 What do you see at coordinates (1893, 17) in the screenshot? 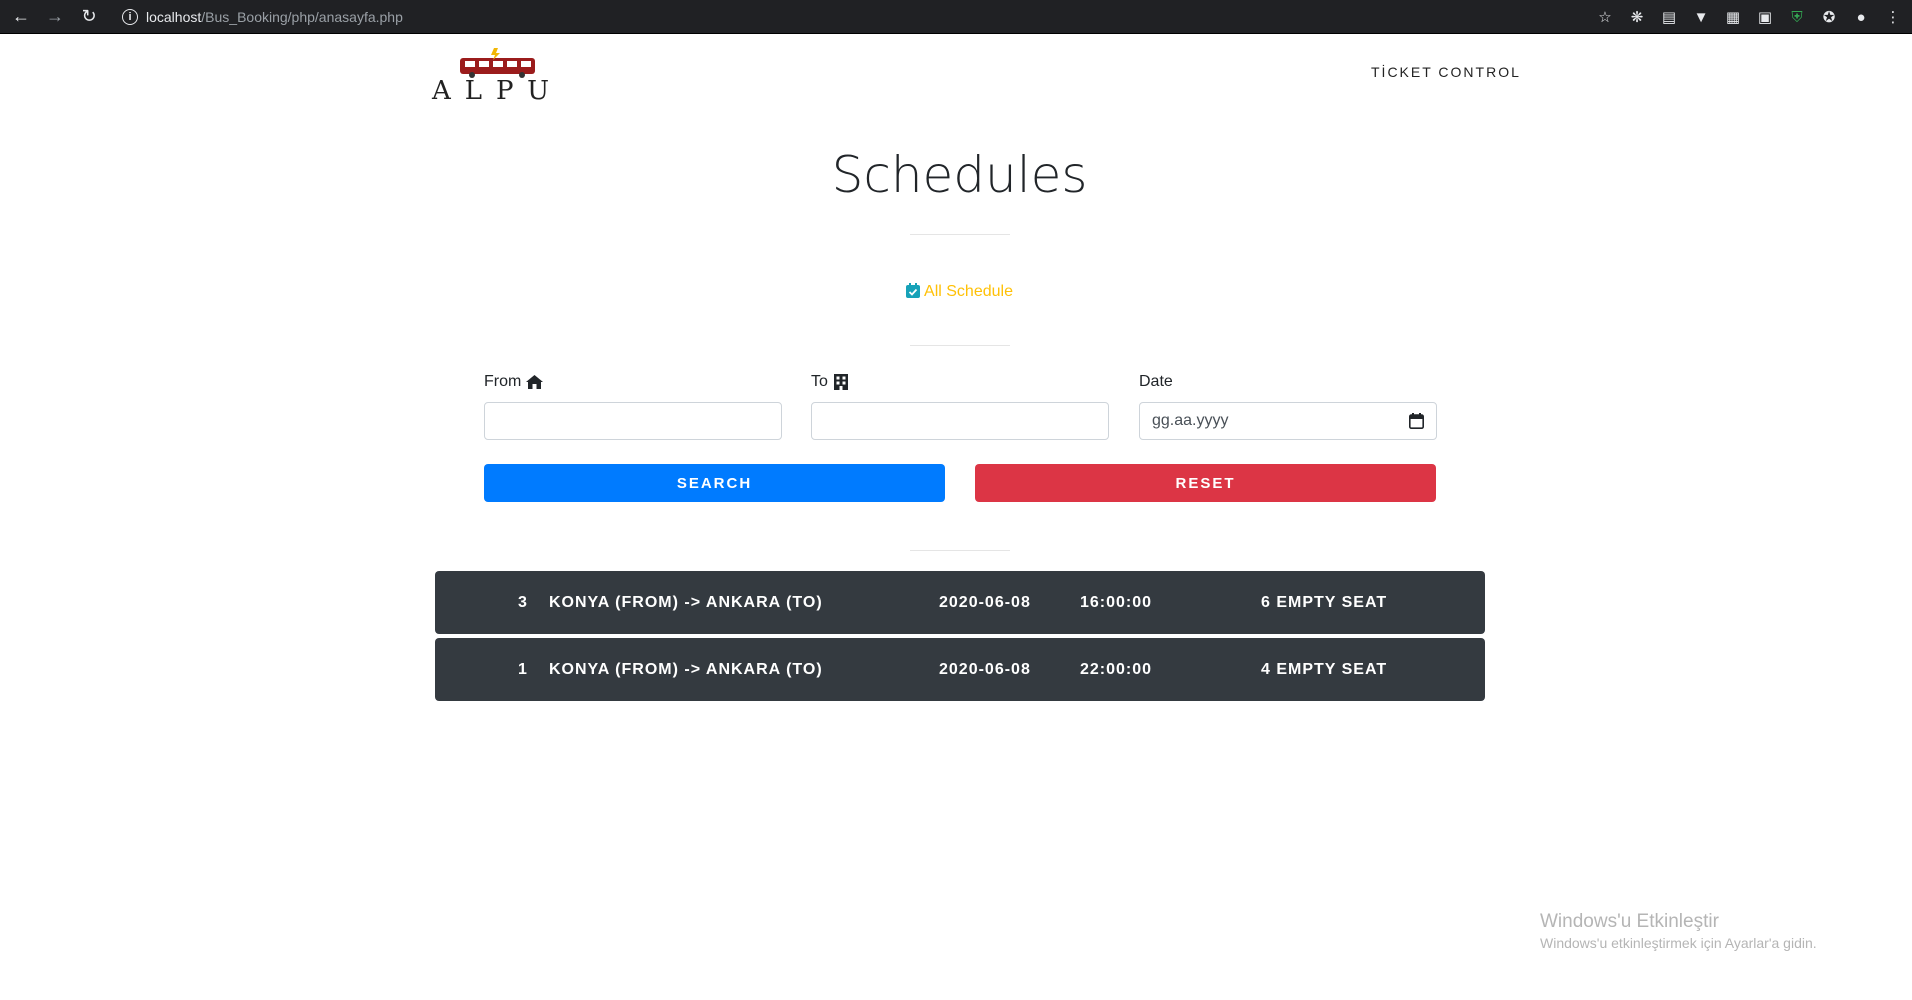
I see `menu-dots-icon: ⋮` at bounding box center [1893, 17].